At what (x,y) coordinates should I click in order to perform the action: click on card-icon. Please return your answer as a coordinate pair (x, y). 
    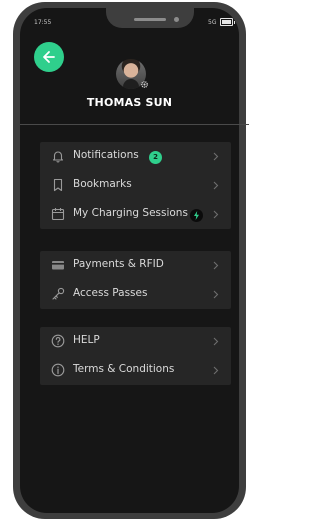
    Looking at the image, I should click on (58, 265).